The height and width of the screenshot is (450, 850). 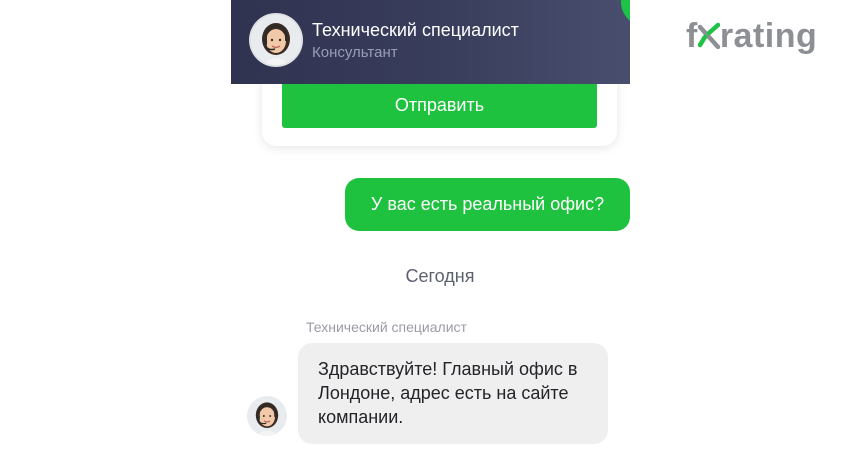 I want to click on fxrating-logo: f rating, so click(x=761, y=36).